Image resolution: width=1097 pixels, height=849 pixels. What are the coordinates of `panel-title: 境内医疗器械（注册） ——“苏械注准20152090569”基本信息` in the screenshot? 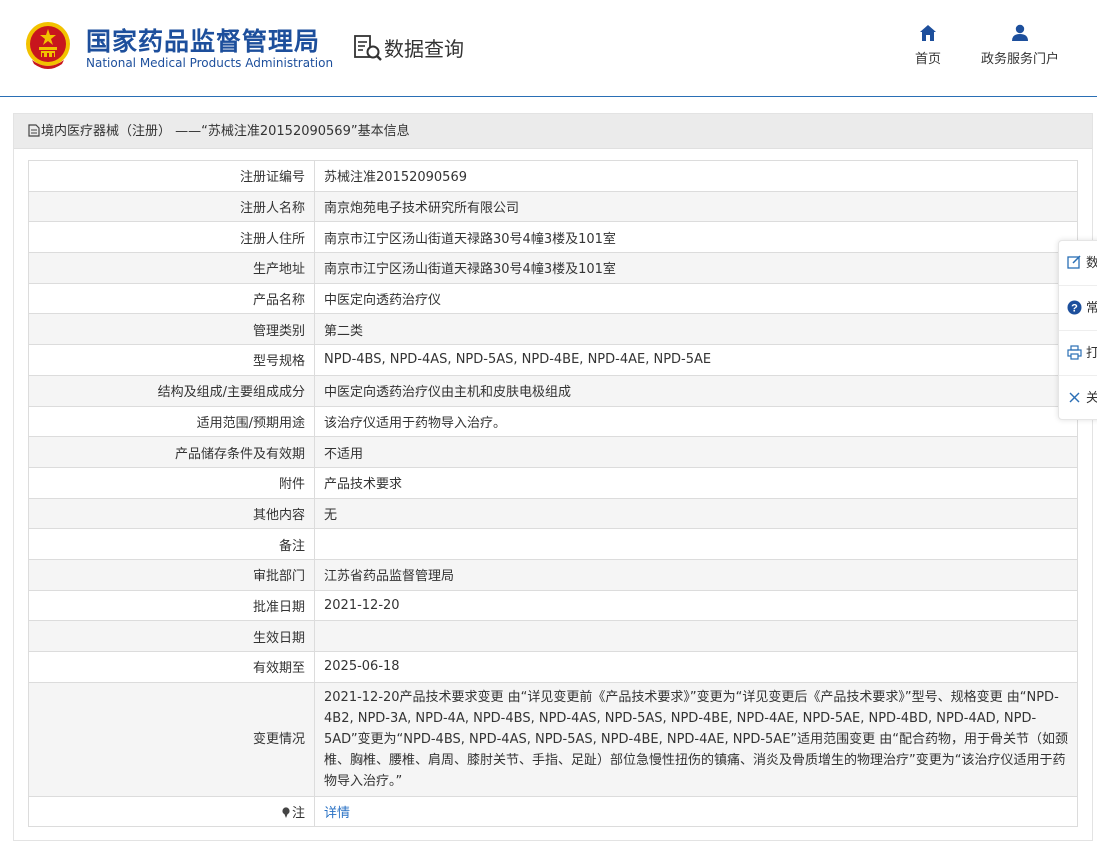 It's located at (225, 131).